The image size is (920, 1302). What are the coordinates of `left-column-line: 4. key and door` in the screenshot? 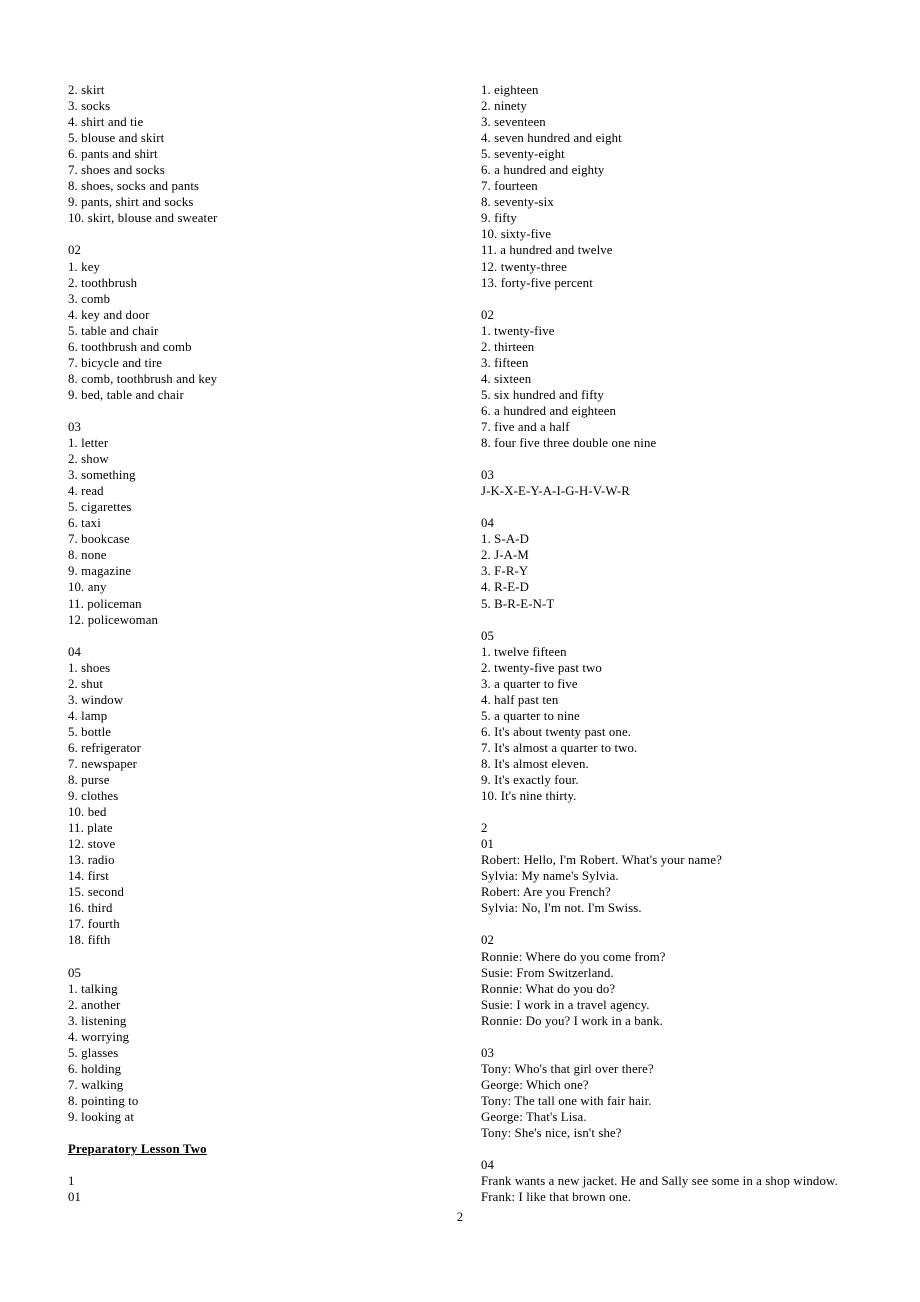 It's located at (109, 314).